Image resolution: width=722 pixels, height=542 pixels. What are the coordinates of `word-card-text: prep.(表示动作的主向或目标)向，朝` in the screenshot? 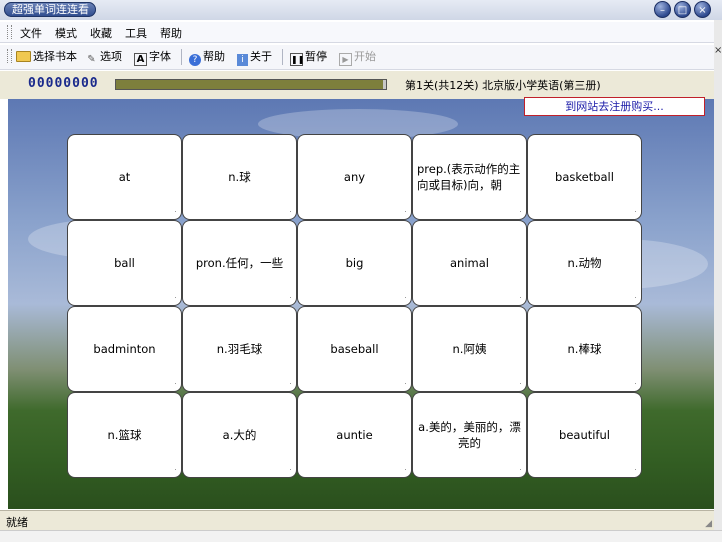 It's located at (469, 177).